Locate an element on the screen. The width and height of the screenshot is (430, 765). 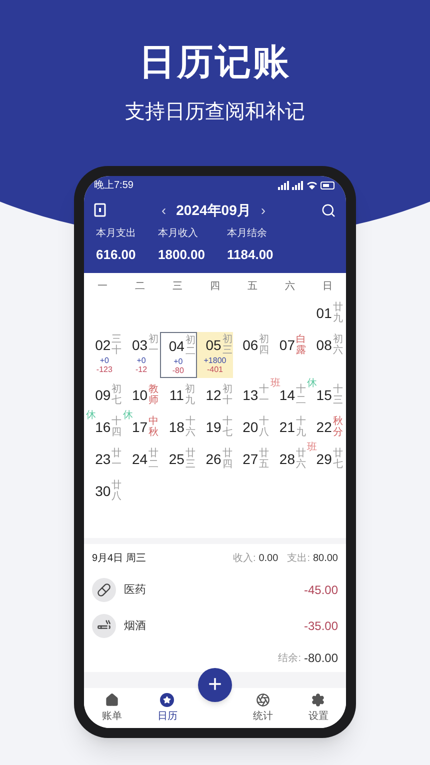
lunar-date: 初六 is located at coordinates (337, 345).